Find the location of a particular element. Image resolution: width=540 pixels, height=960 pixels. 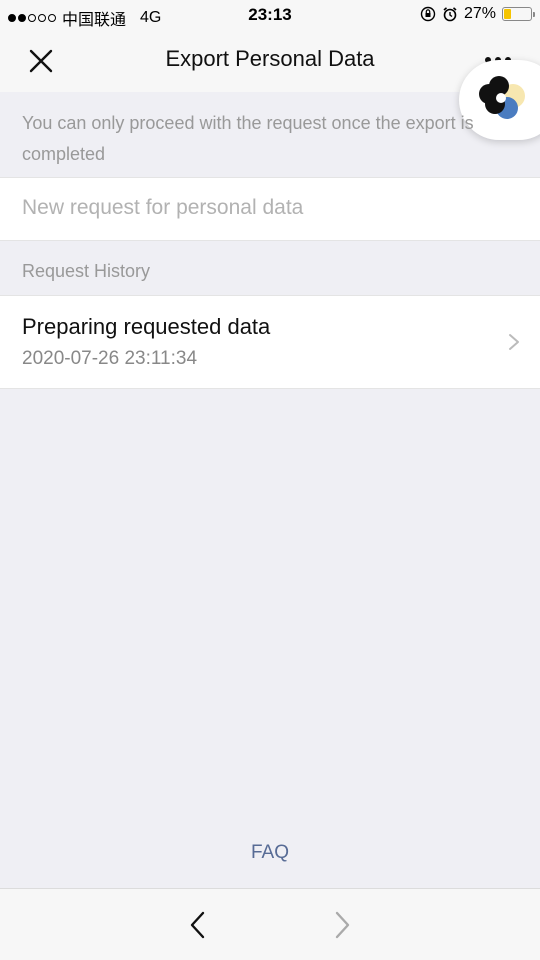

orientation-lock-icon is located at coordinates (428, 14).